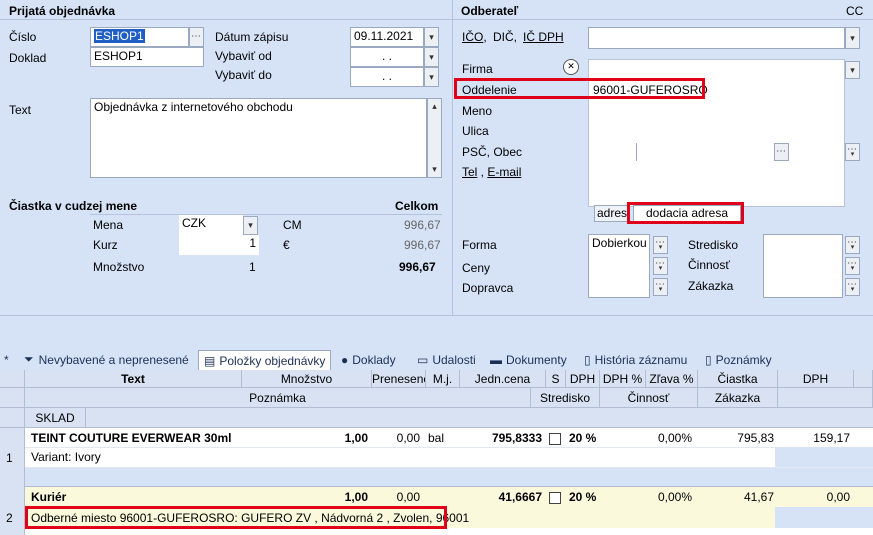 The width and height of the screenshot is (873, 535). Describe the element at coordinates (587, 359) in the screenshot. I see `document-icon: ▯` at that location.